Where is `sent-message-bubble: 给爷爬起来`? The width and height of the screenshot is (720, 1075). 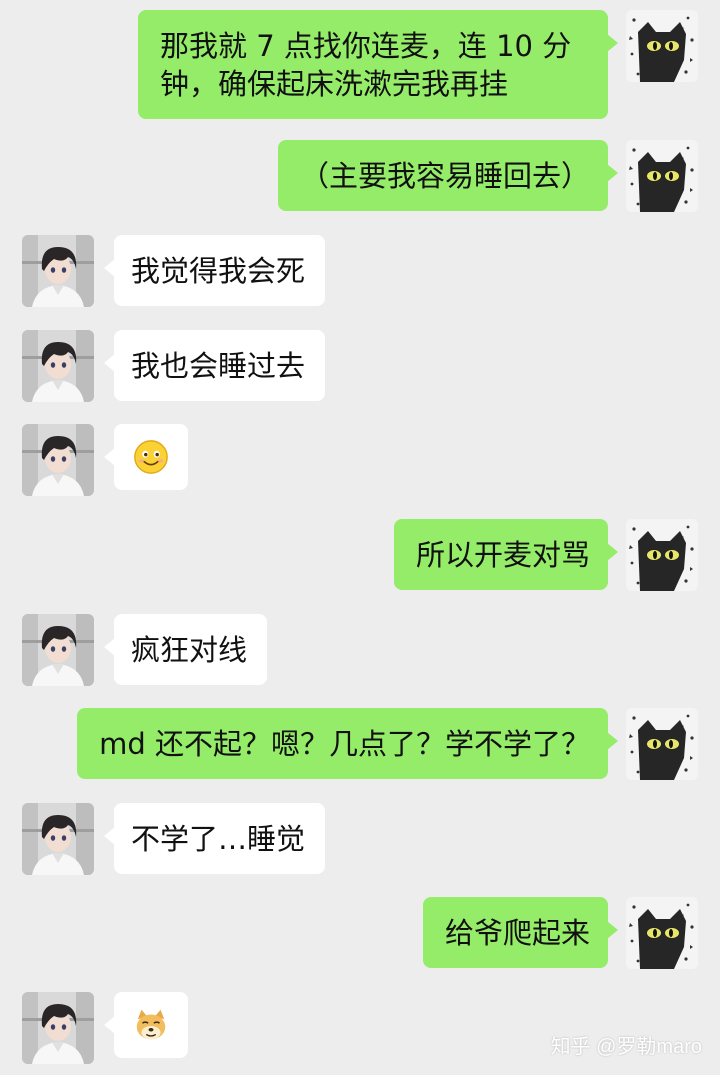 sent-message-bubble: 给爷爬起来 is located at coordinates (520, 932).